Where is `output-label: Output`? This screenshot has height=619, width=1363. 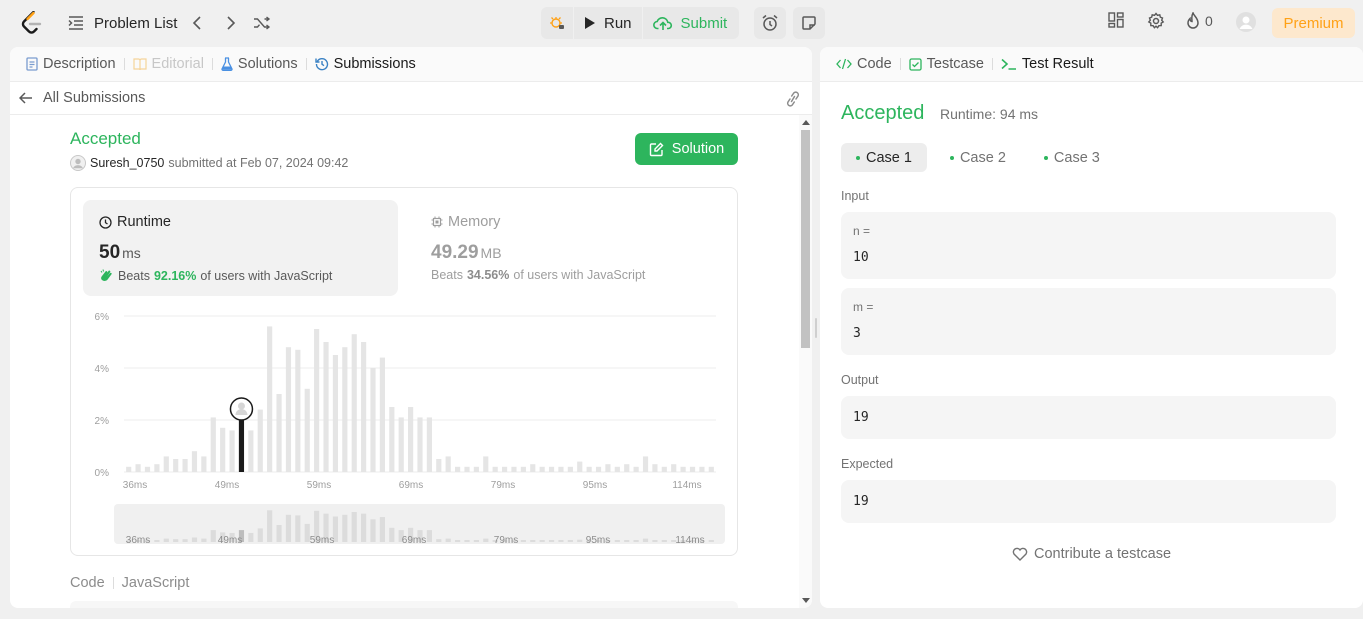
output-label: Output is located at coordinates (860, 380).